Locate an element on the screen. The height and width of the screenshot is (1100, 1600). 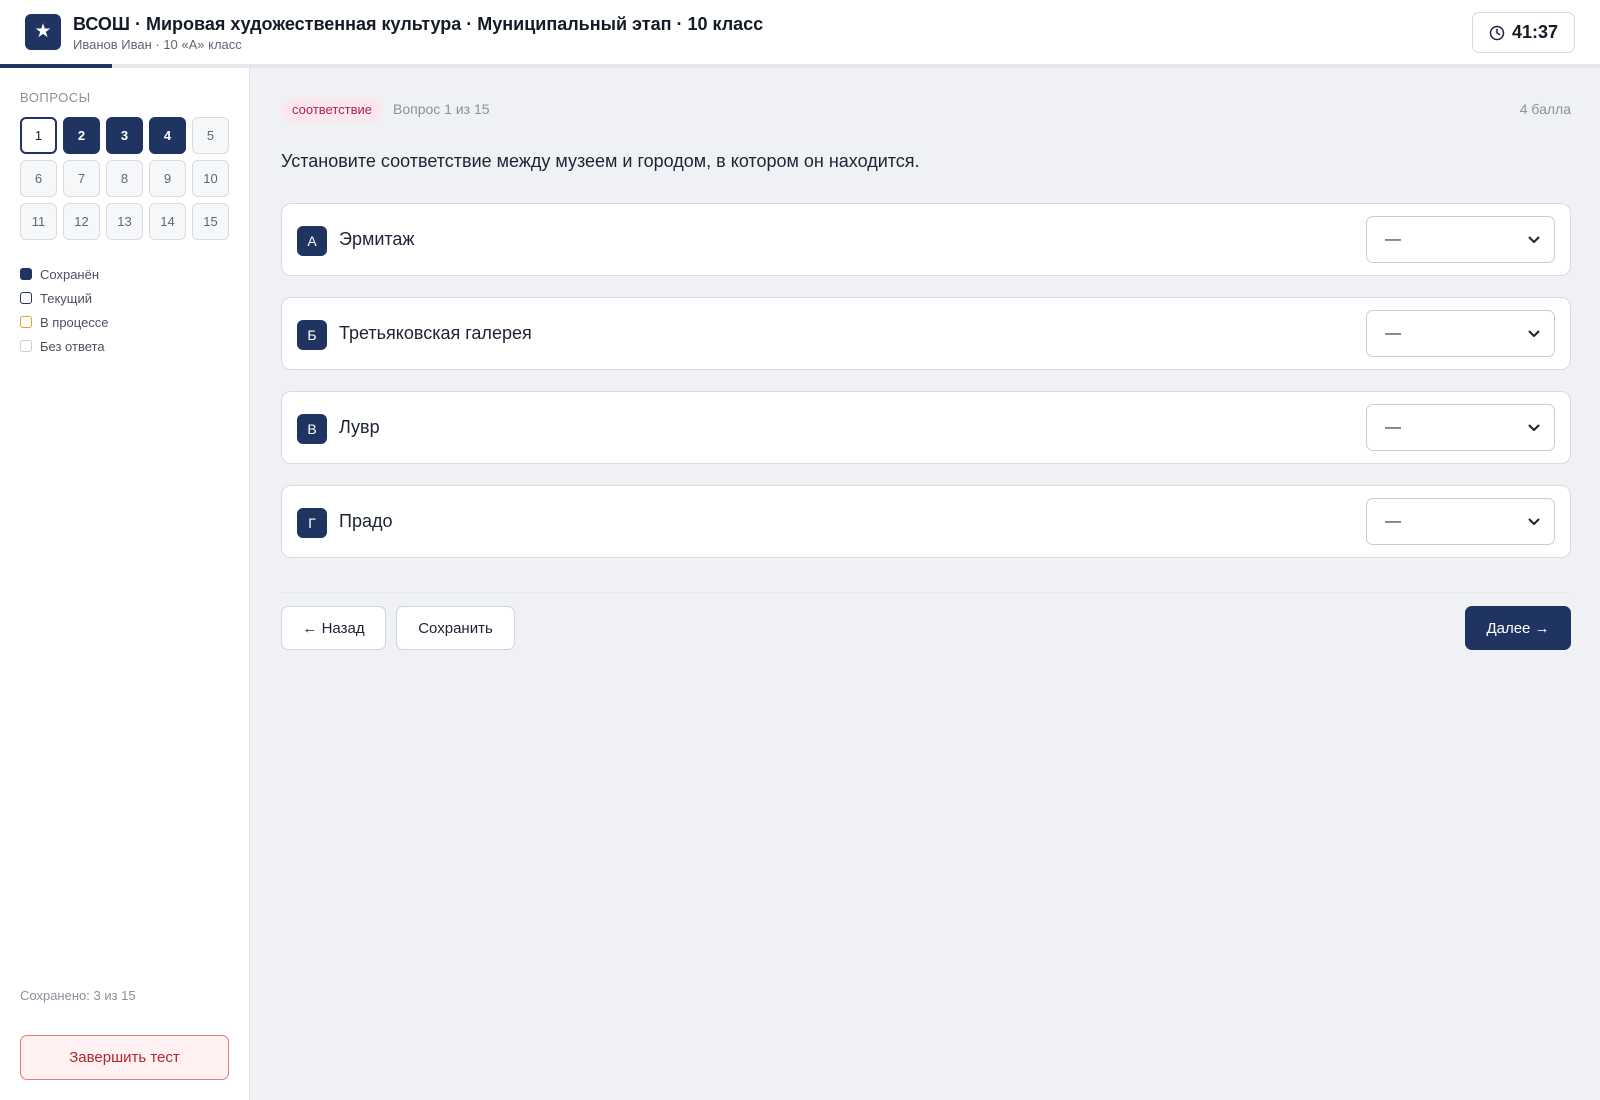
legend-label: Текущий is located at coordinates (66, 298).